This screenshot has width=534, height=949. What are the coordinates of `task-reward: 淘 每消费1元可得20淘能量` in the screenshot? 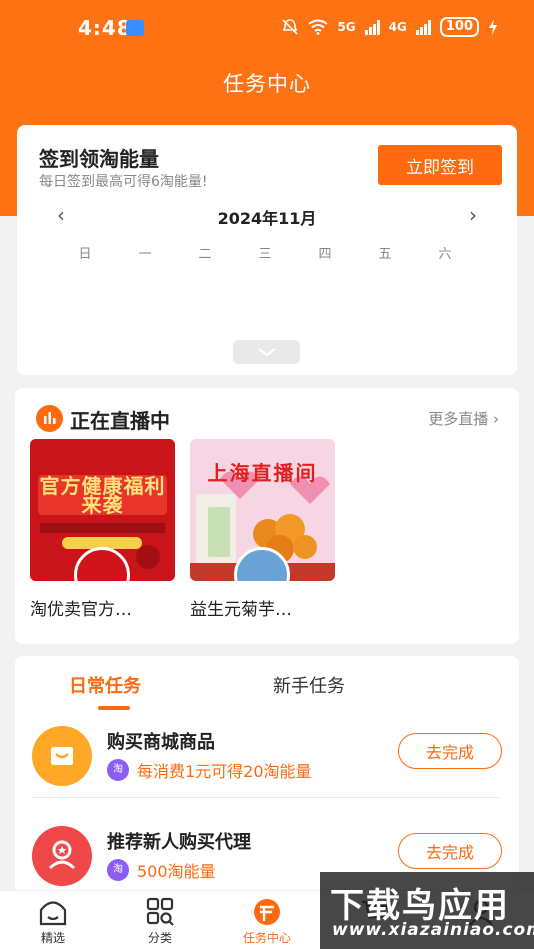 It's located at (209, 770).